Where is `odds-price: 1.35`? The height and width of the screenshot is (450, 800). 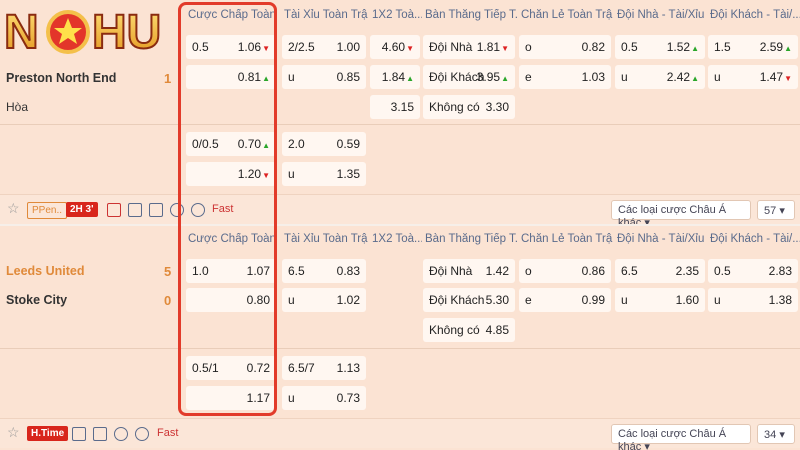
odds-price: 1.35 is located at coordinates (348, 174).